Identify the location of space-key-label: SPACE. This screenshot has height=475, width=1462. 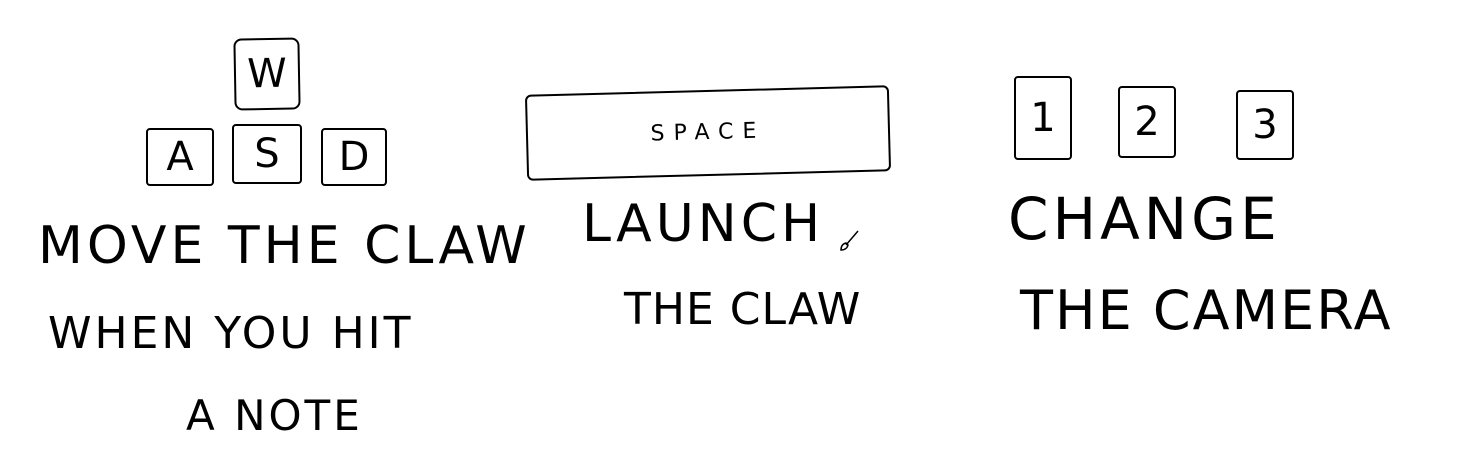
(708, 132).